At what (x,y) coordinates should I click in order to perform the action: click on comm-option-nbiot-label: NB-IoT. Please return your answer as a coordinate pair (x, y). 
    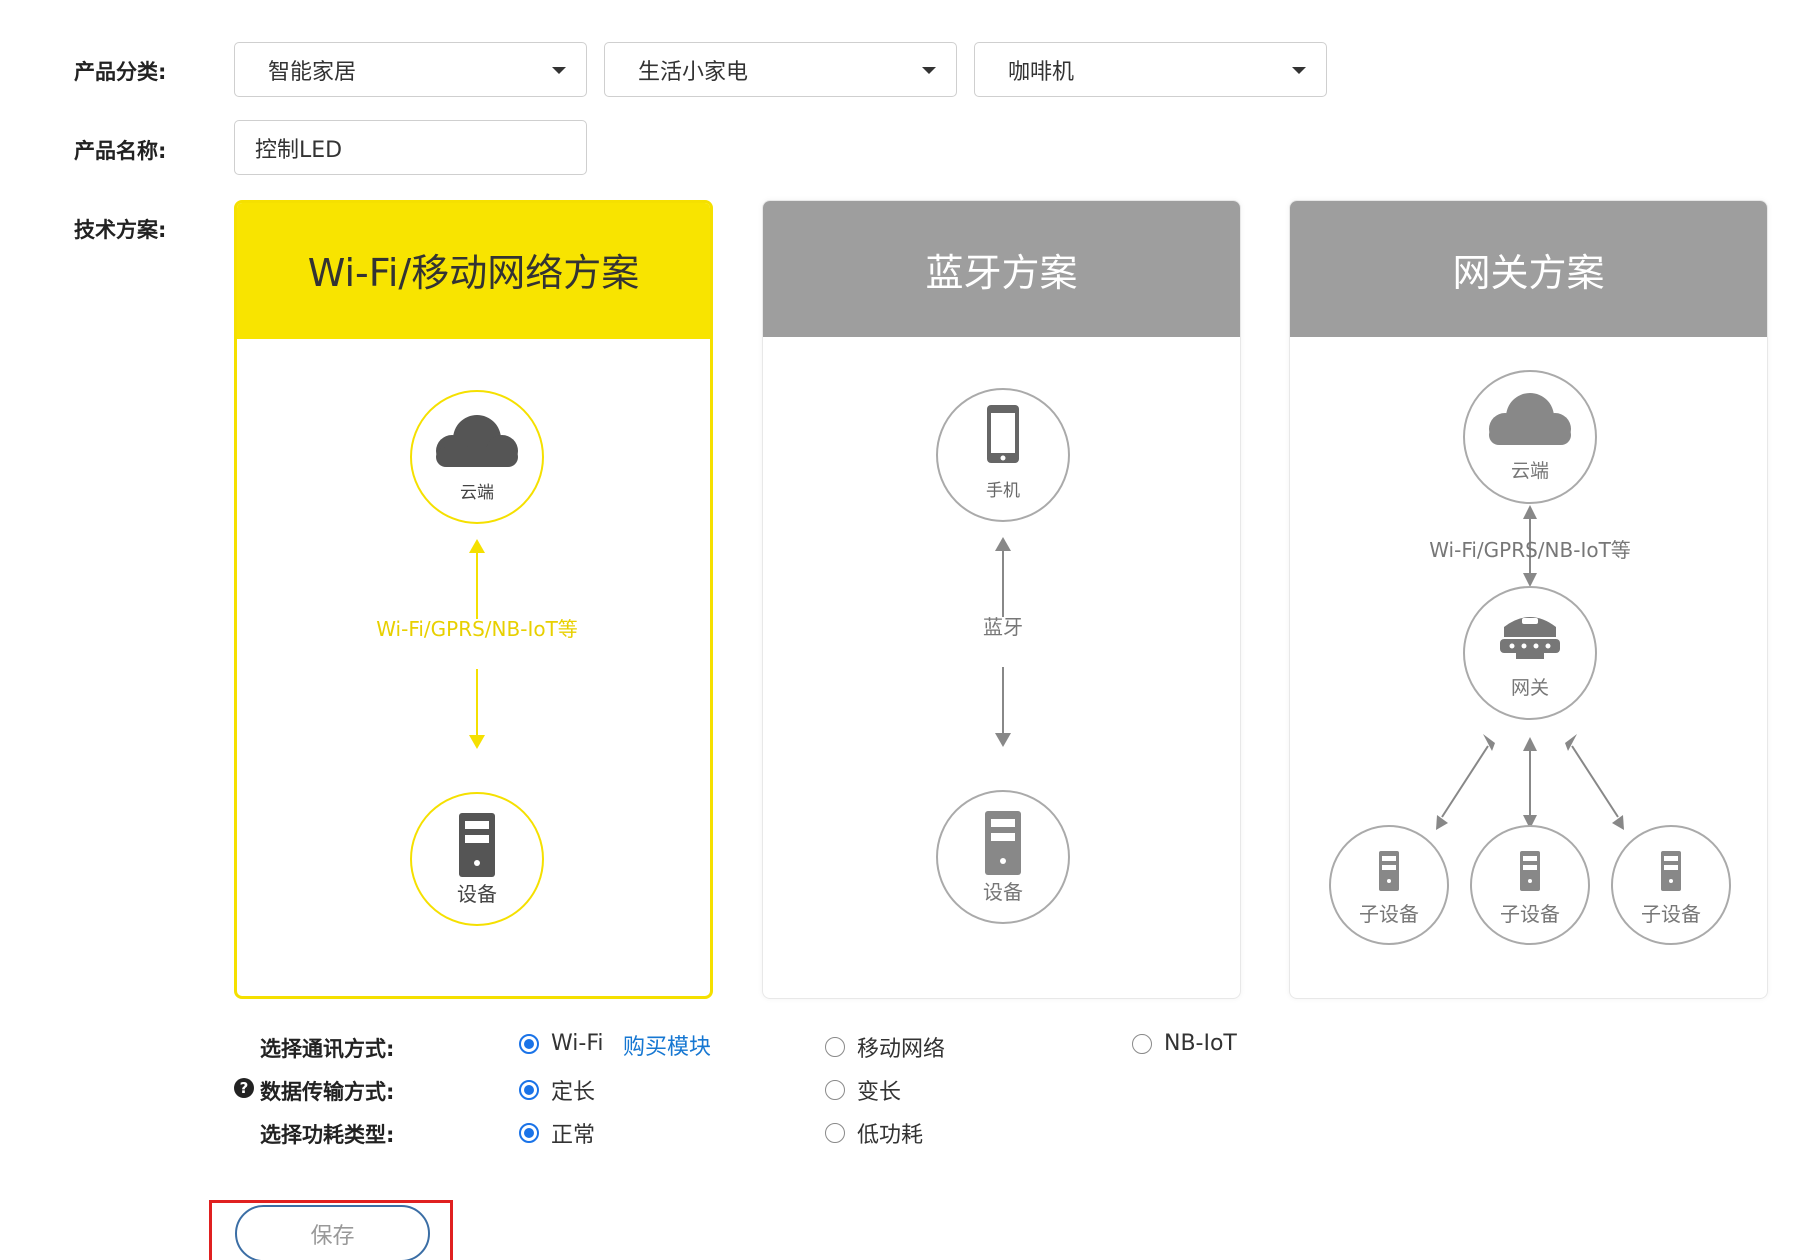
    Looking at the image, I should click on (1200, 1043).